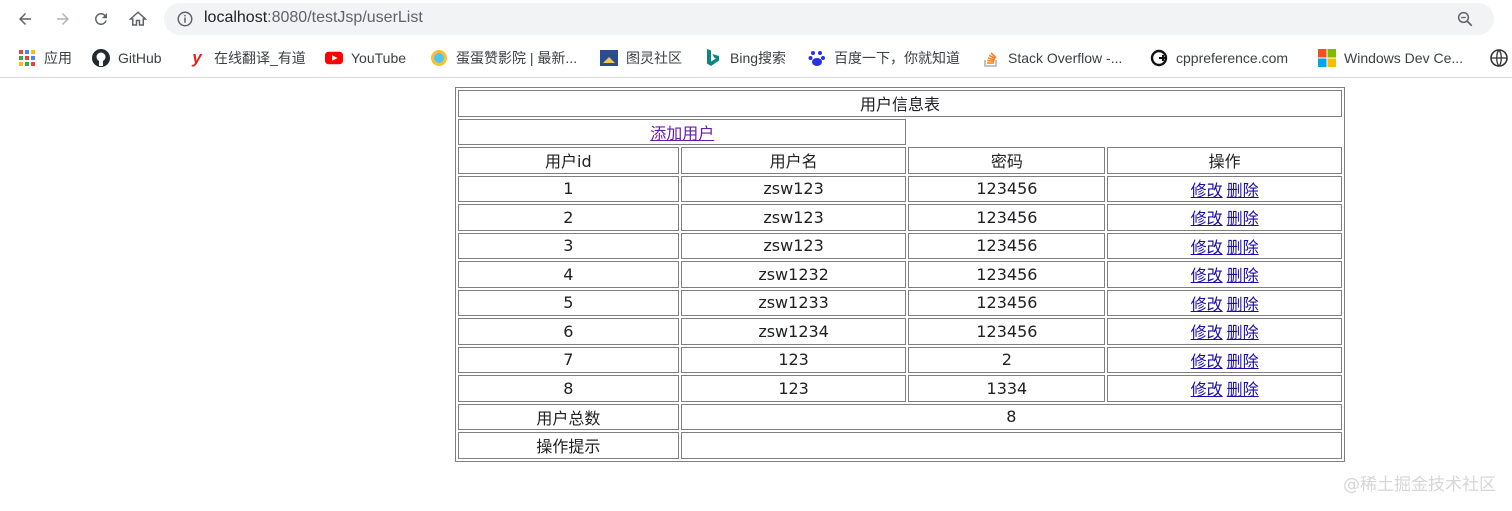 Image resolution: width=1512 pixels, height=511 pixels. I want to click on url-host: localhost, so click(236, 17).